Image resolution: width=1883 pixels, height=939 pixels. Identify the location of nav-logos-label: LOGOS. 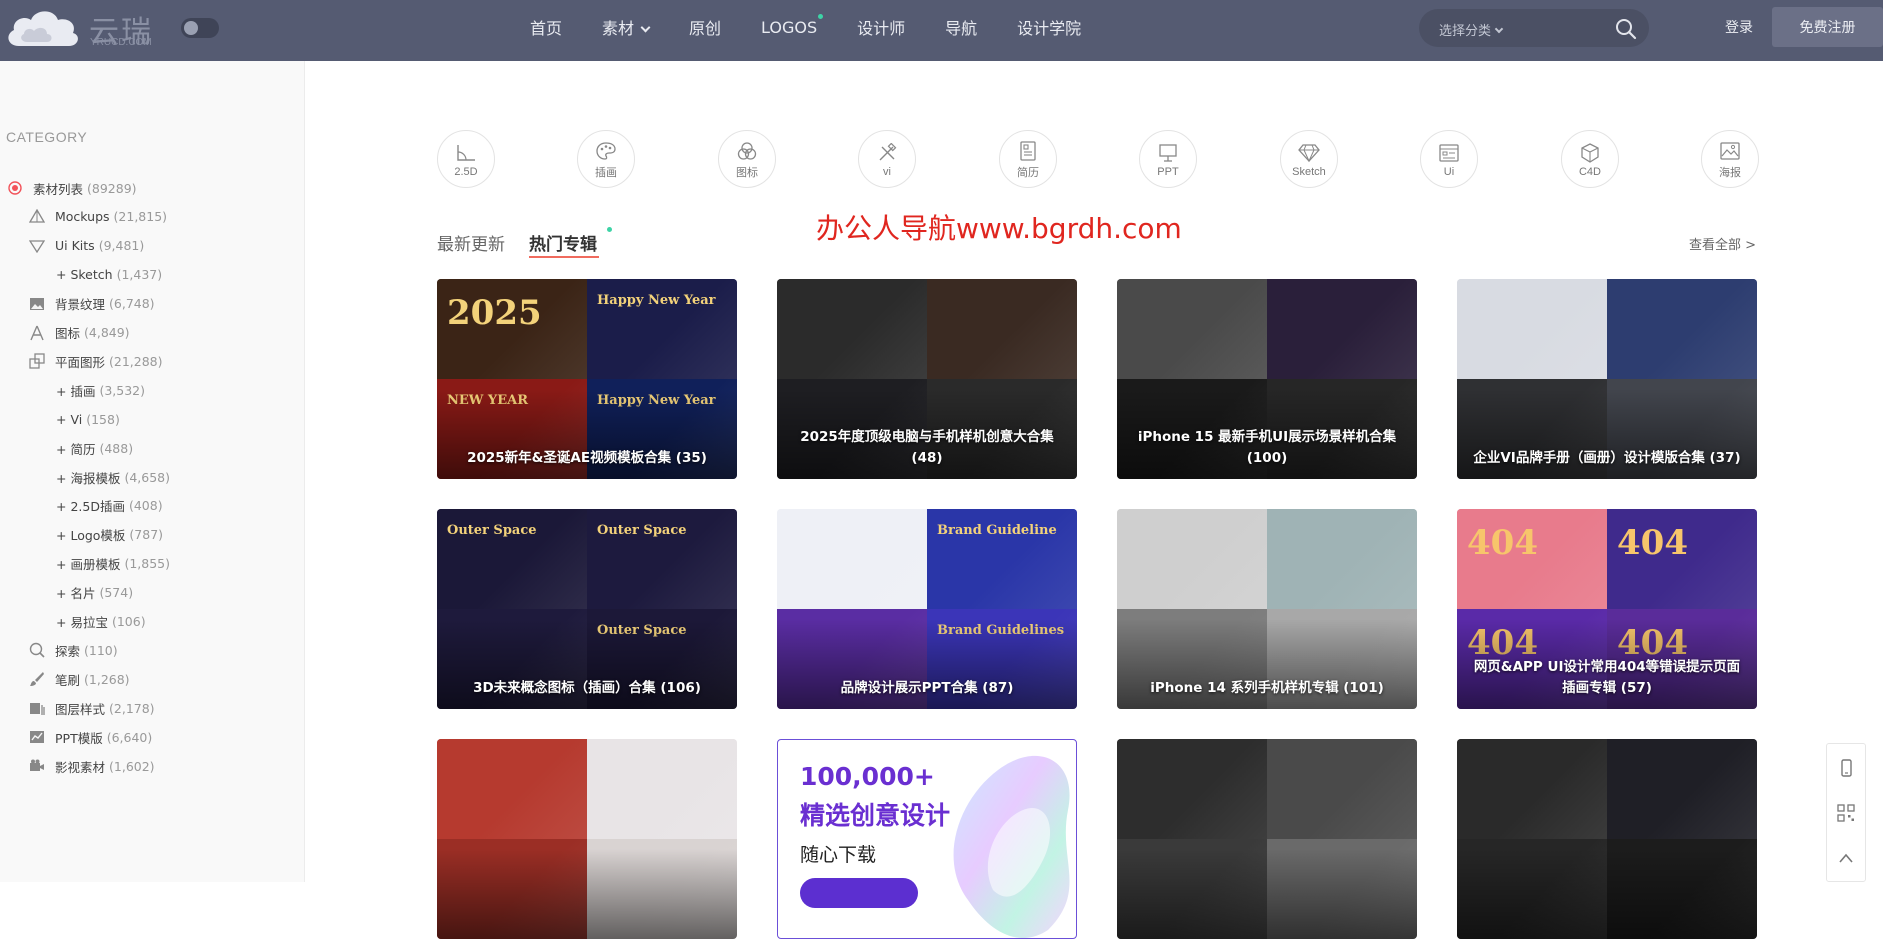
(789, 27).